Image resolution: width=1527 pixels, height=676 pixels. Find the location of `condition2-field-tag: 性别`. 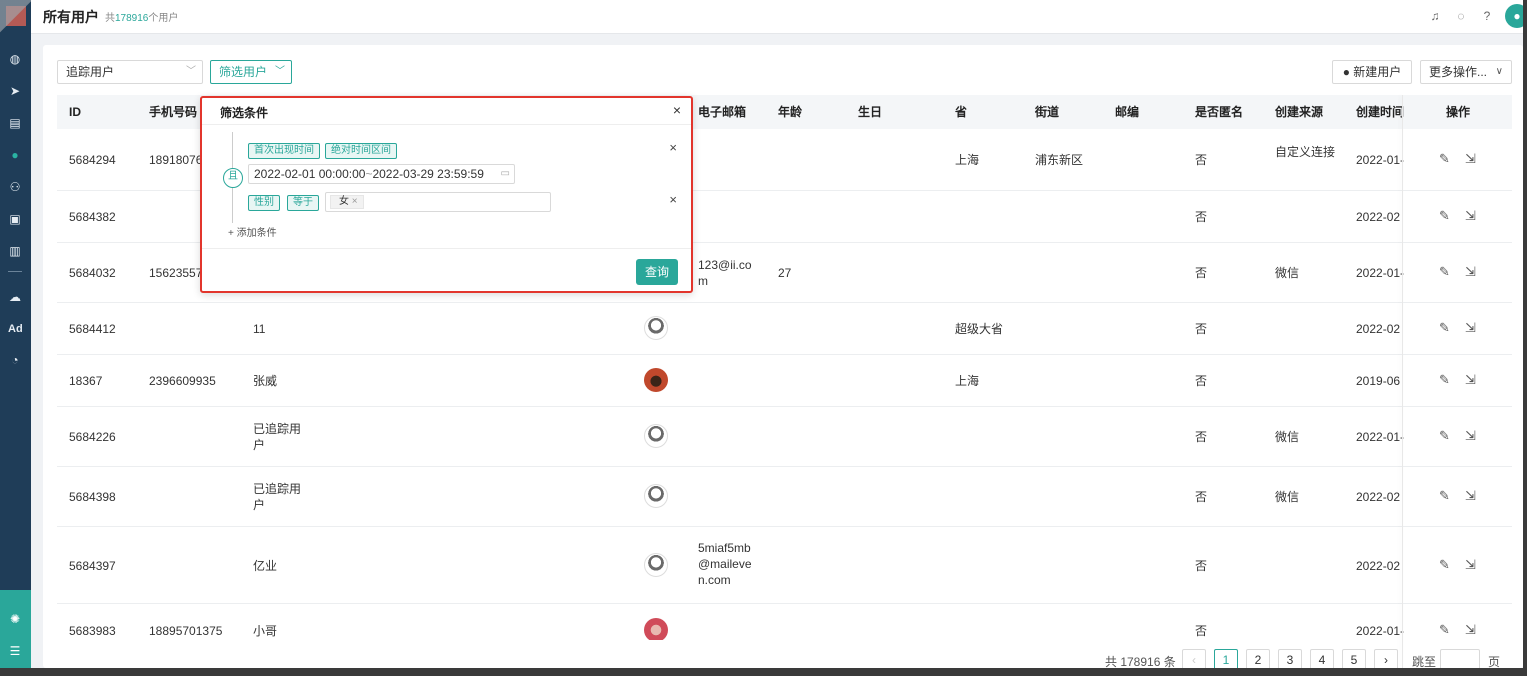

condition2-field-tag: 性别 is located at coordinates (264, 203).